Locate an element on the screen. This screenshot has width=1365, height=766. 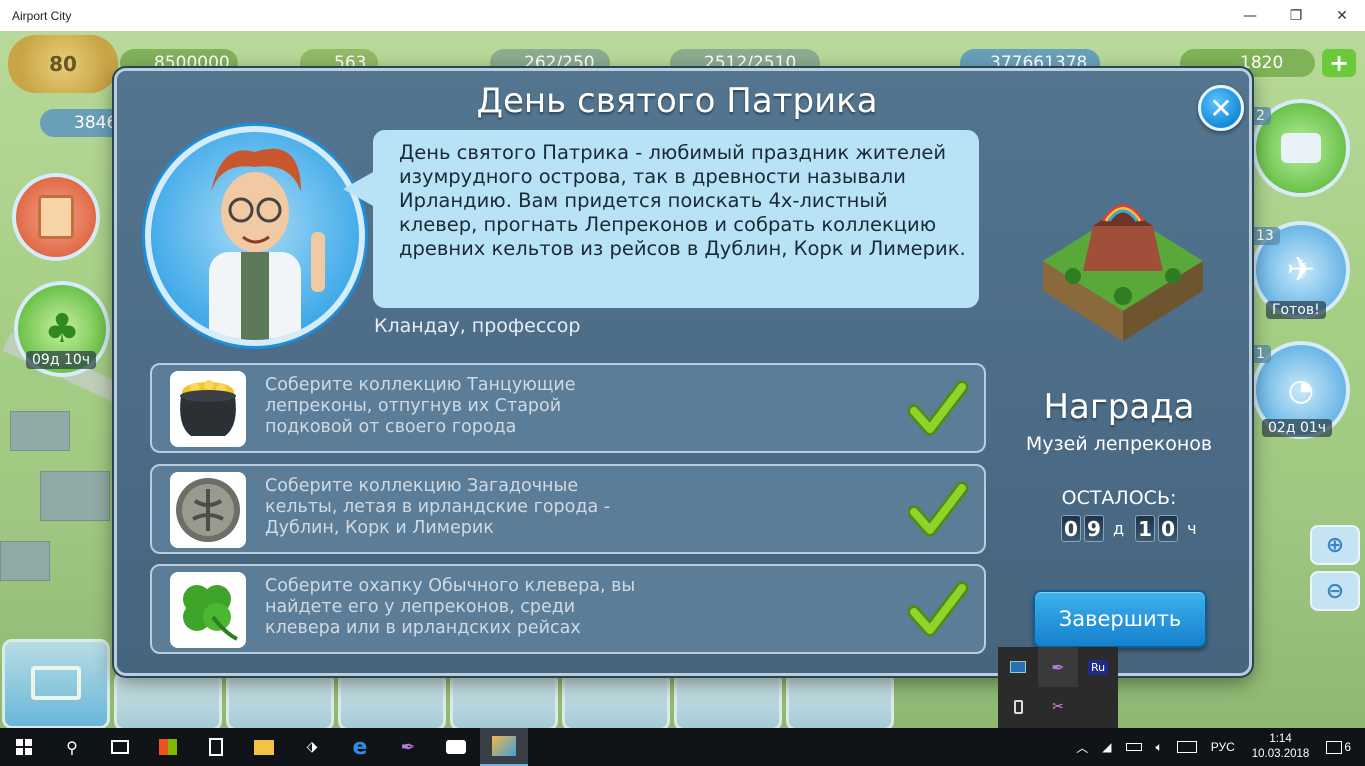
notification-count: 6 is located at coordinates (1347, 747).